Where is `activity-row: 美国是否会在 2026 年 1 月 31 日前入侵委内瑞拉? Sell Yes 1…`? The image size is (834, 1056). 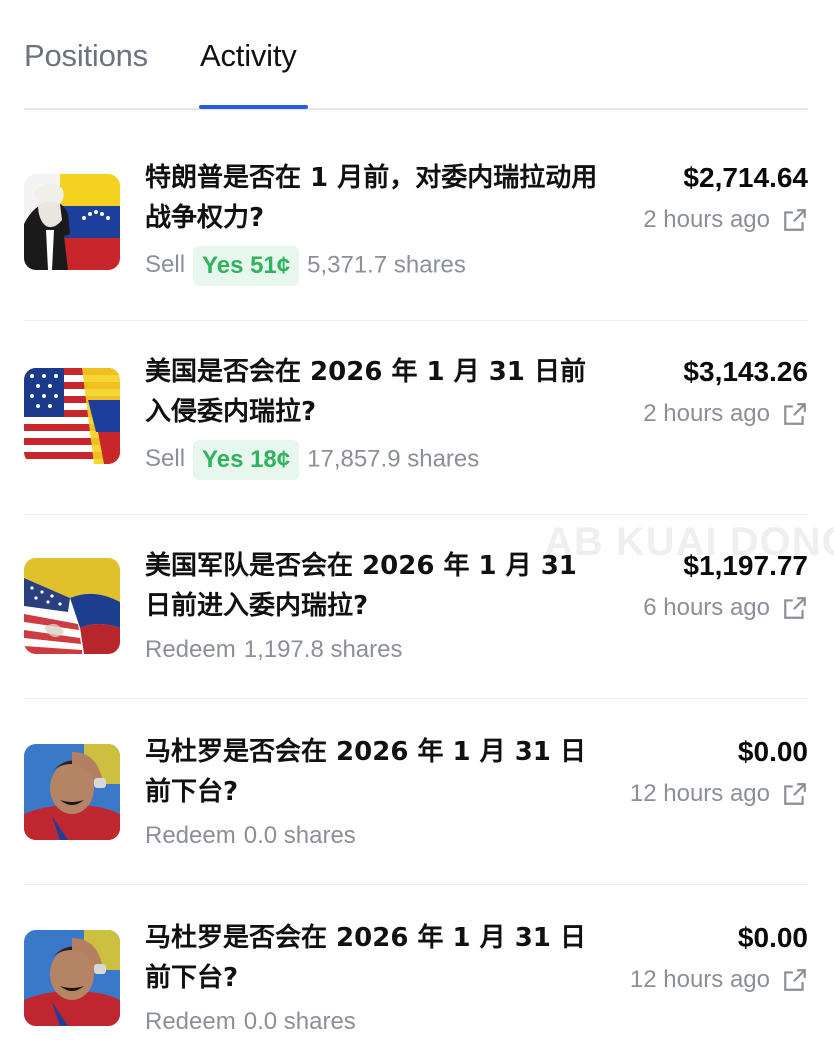
activity-row: 美国是否会在 2026 年 1 月 31 日前入侵委内瑞拉? Sell Yes 1… is located at coordinates (416, 424).